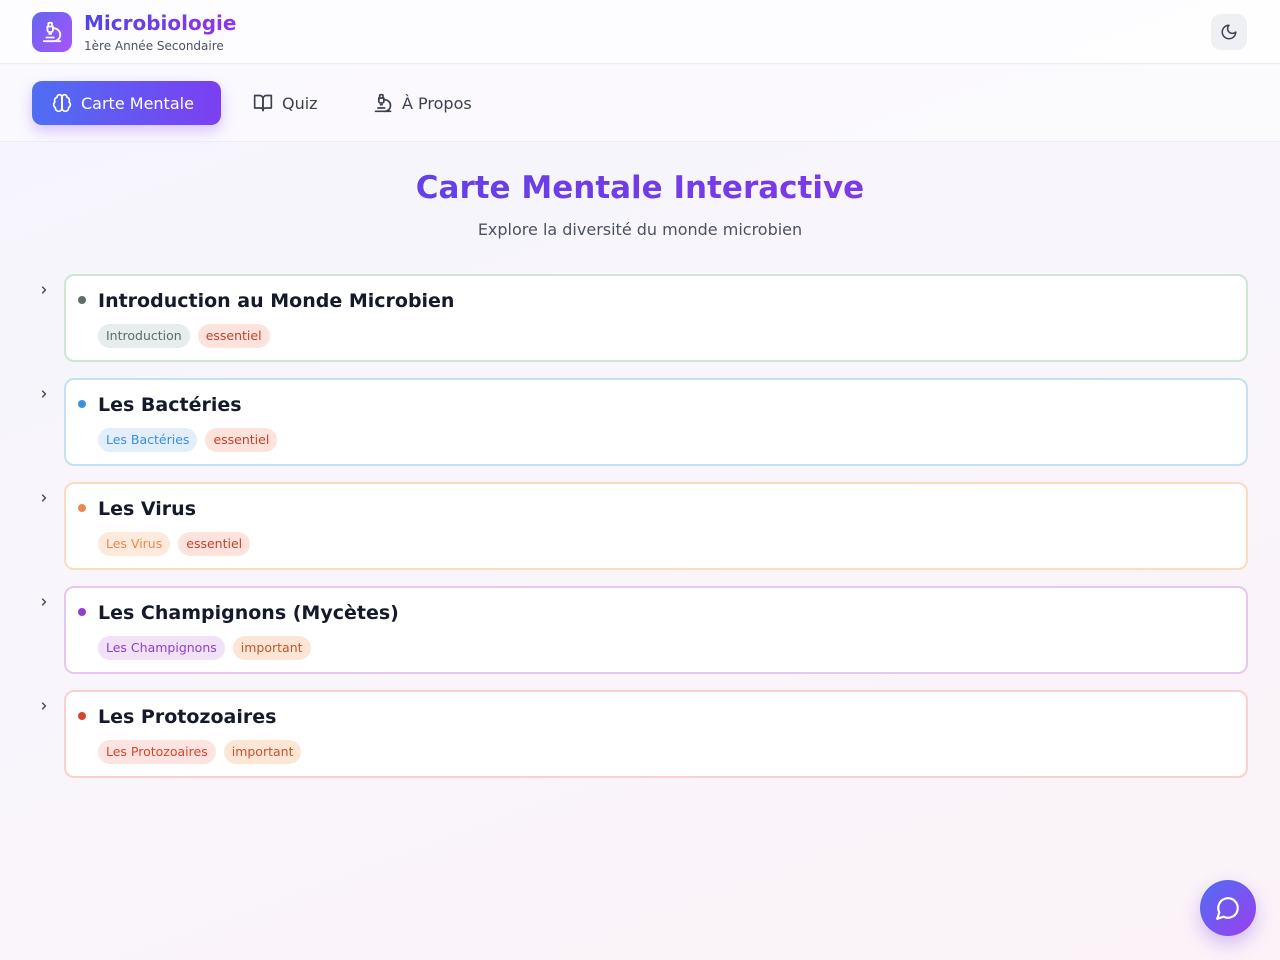  I want to click on page-title: Carte Mentale Interactive, so click(640, 188).